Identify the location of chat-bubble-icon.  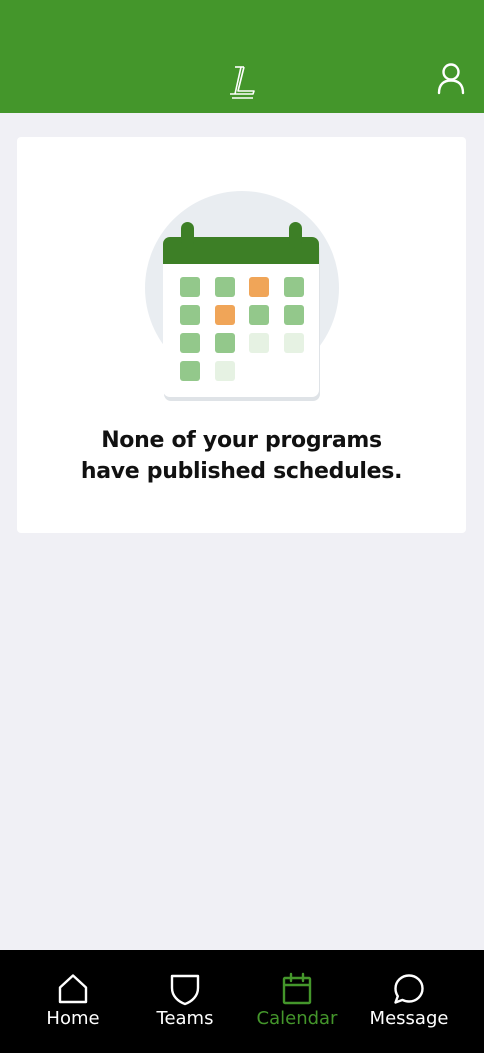
(409, 989).